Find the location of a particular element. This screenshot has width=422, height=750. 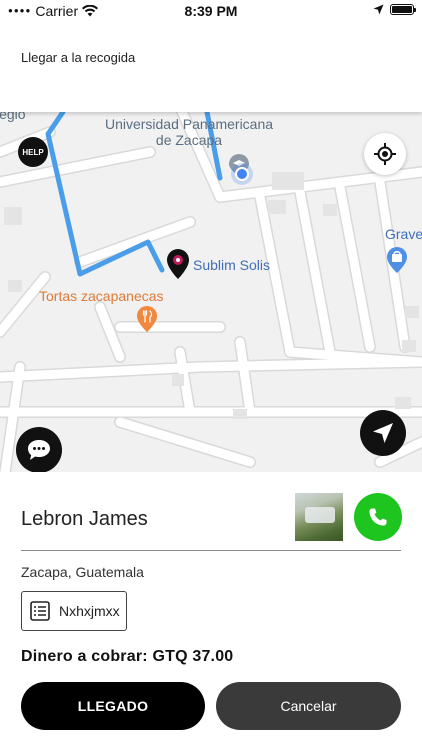

locate-button is located at coordinates (385, 154).